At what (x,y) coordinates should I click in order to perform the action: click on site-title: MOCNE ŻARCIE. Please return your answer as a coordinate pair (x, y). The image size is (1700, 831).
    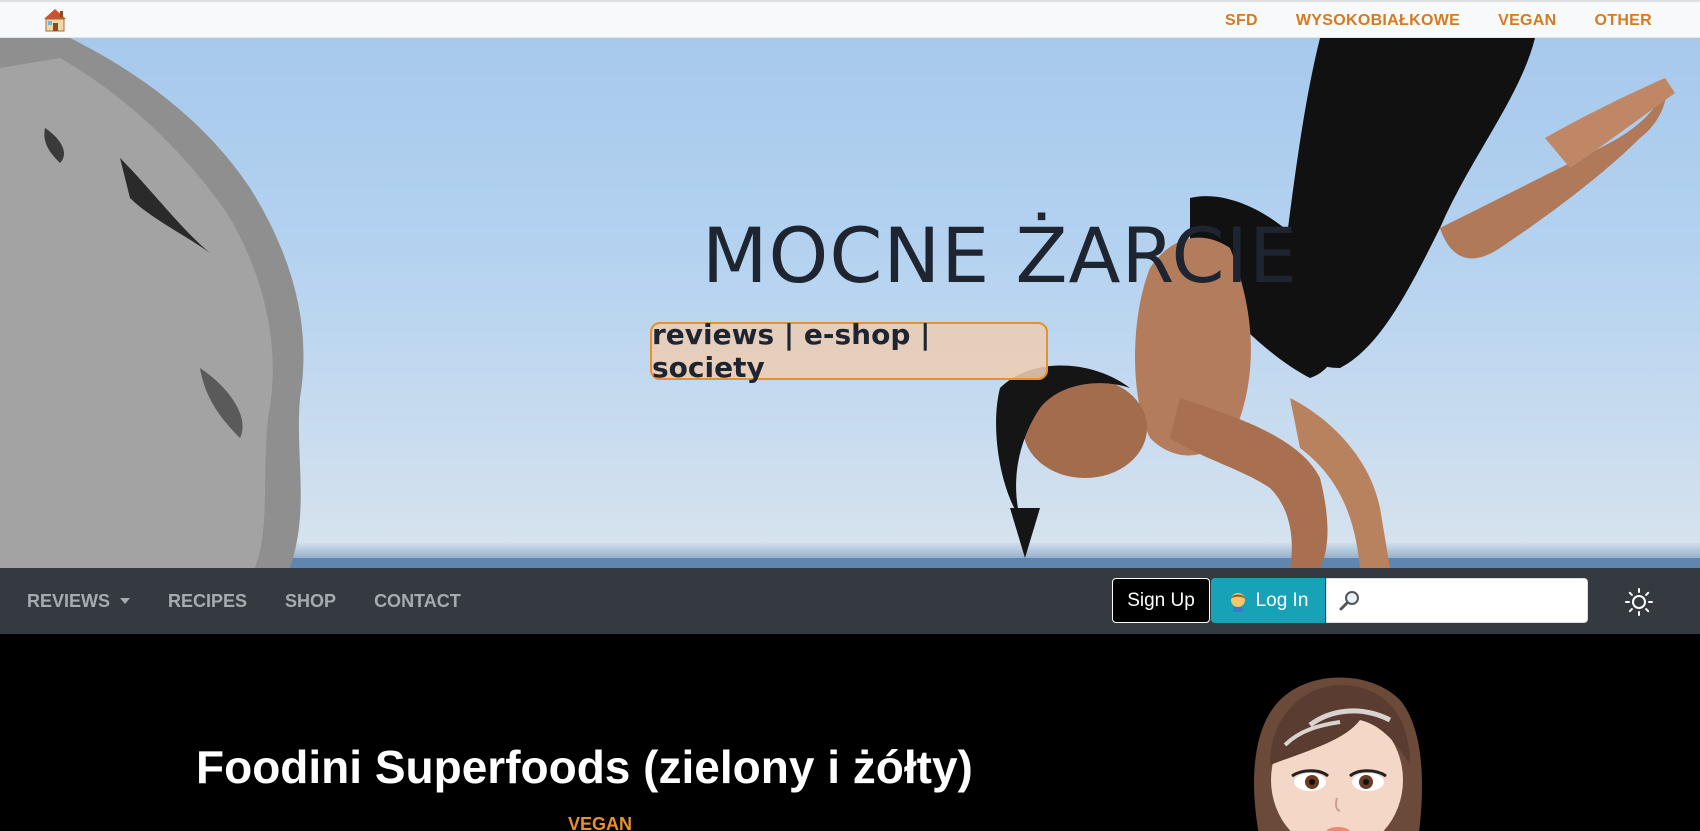
    Looking at the image, I should click on (850, 255).